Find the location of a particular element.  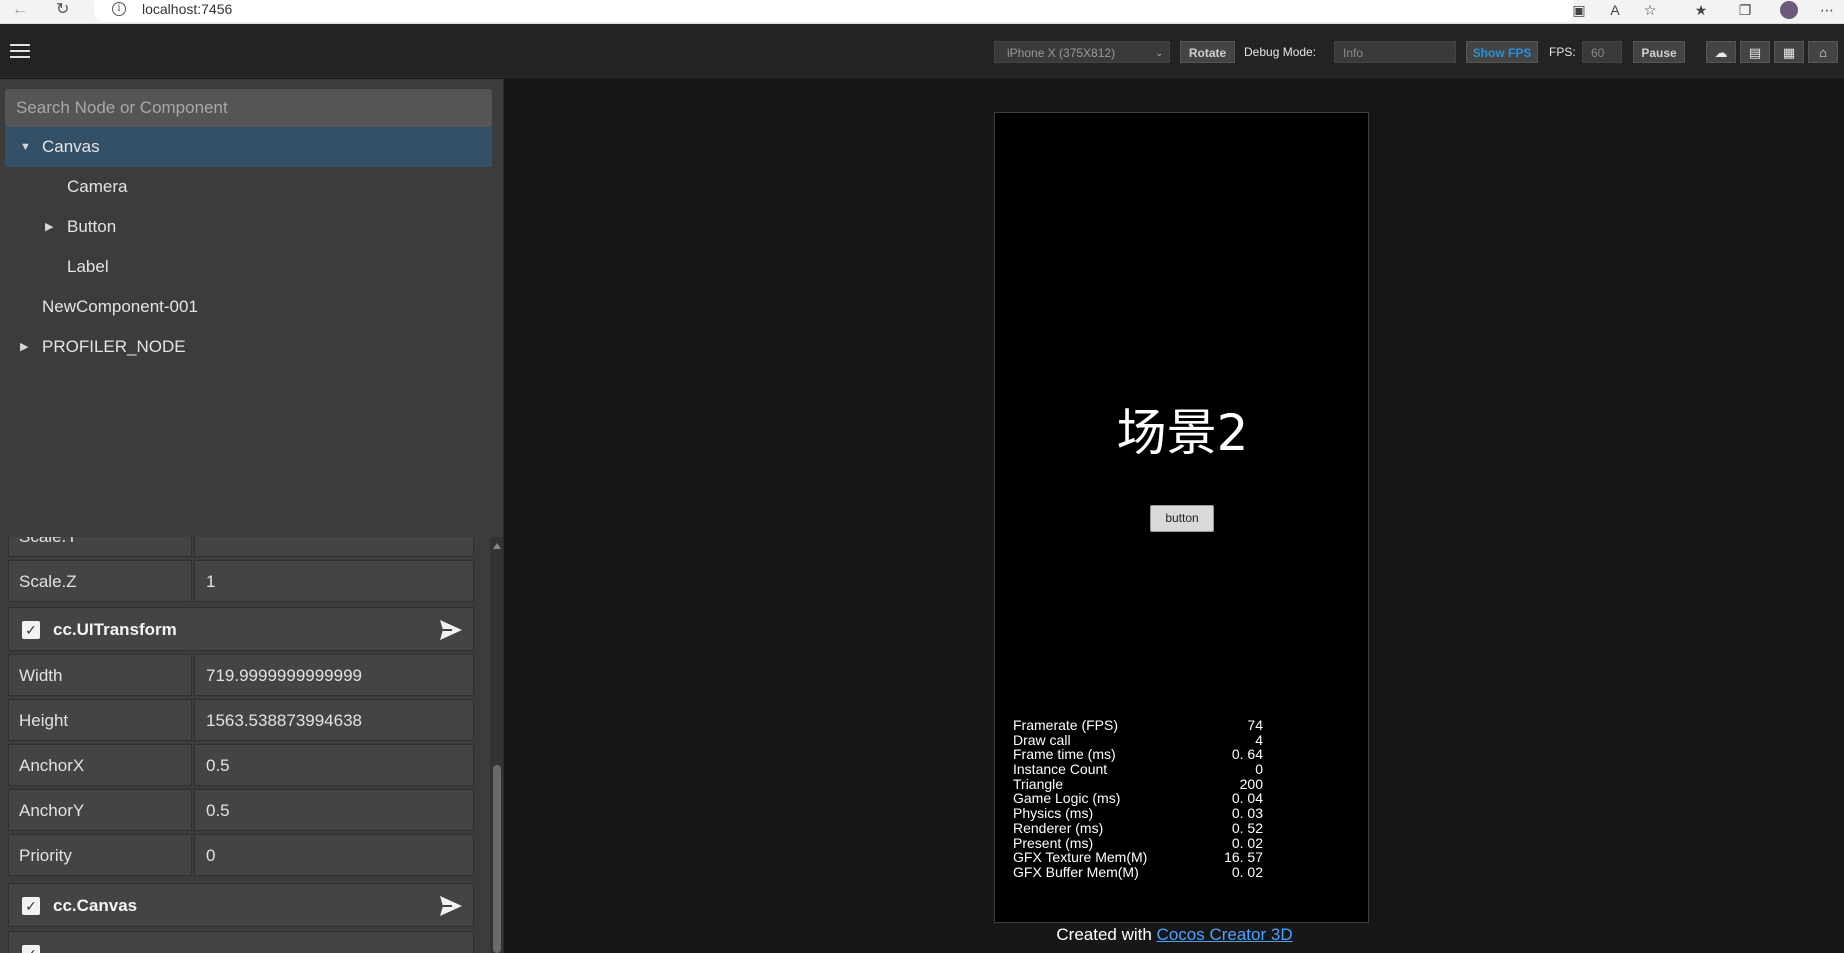

credit-footer: Created with Cocos Creator 3D is located at coordinates (1174, 935).